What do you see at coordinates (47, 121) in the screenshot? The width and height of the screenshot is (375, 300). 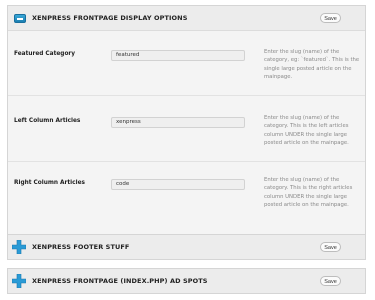 I see `field-label: Left Column Articles` at bounding box center [47, 121].